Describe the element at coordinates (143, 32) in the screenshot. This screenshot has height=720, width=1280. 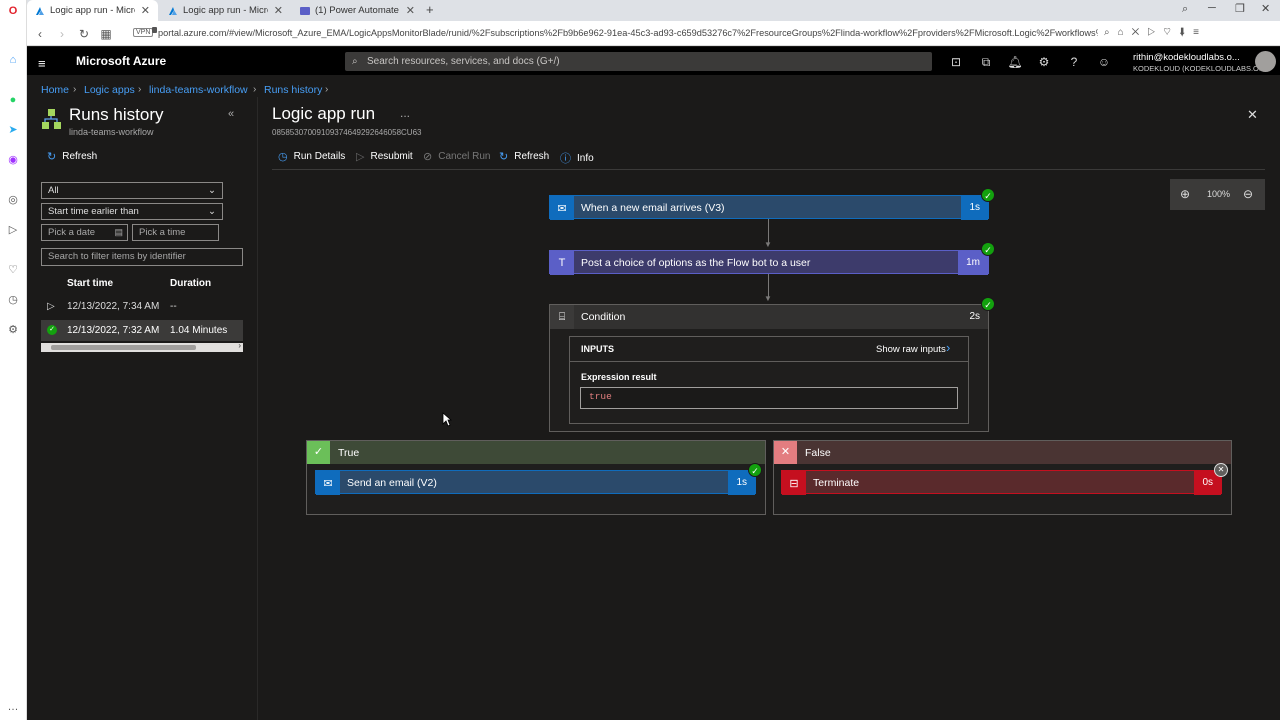
I see `vpn-badge: VPN` at that location.